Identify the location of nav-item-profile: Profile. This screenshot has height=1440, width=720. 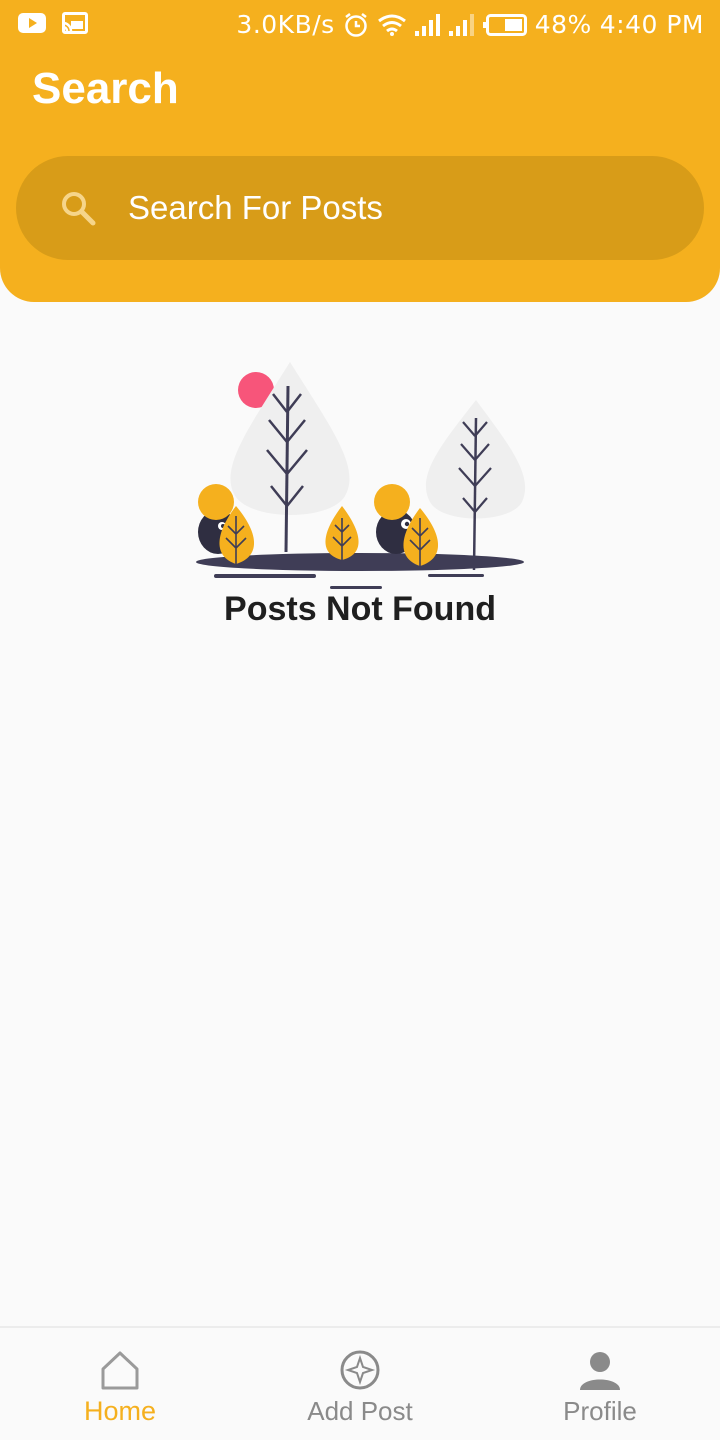
(600, 1384).